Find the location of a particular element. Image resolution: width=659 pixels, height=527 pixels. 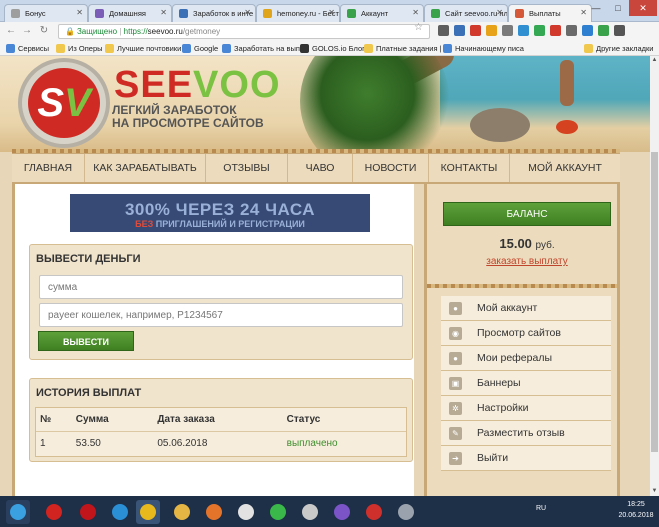

nav-my-account: МОЙ АККАУНТ is located at coordinates (565, 168).